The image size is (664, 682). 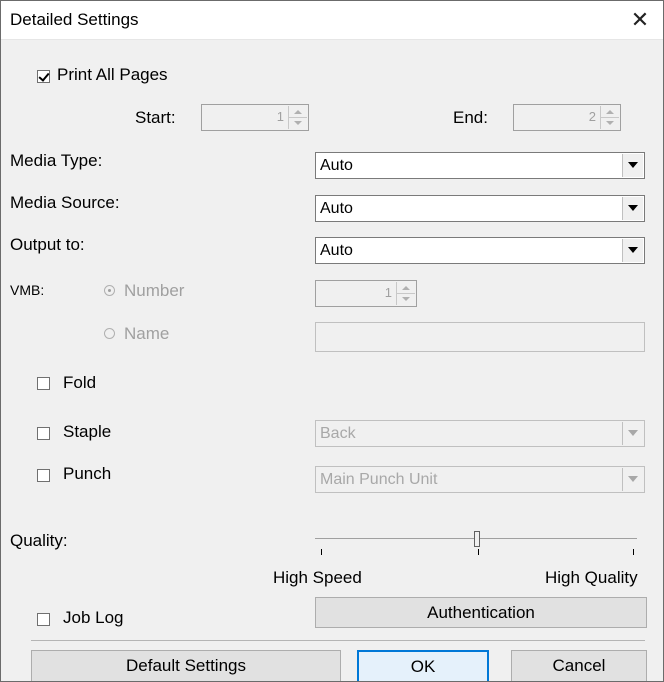 I want to click on media-type-label: Media Type:, so click(x=56, y=160).